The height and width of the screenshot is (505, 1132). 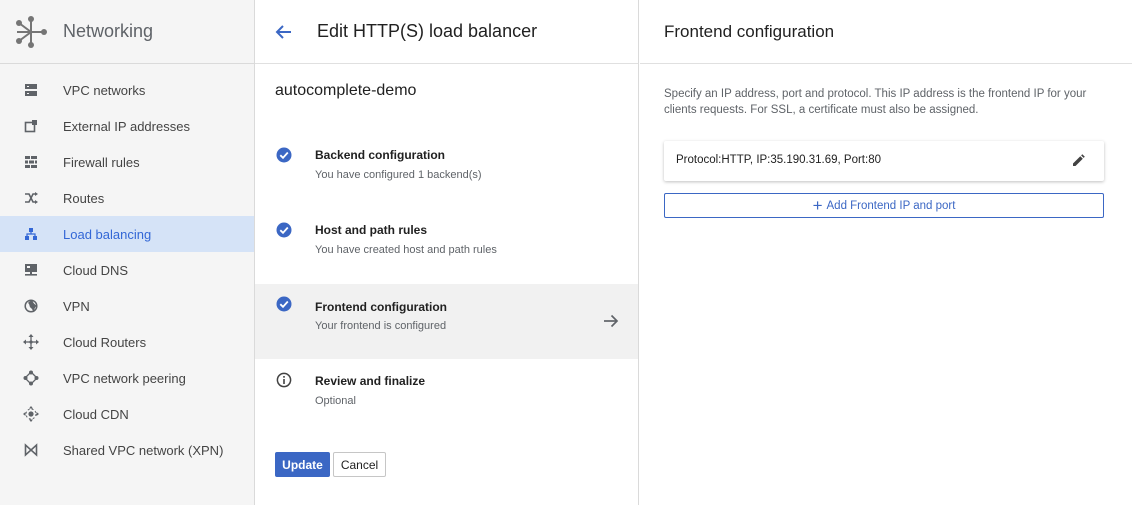 What do you see at coordinates (427, 31) in the screenshot?
I see `page-title: Edit HTTP(S) load balancer` at bounding box center [427, 31].